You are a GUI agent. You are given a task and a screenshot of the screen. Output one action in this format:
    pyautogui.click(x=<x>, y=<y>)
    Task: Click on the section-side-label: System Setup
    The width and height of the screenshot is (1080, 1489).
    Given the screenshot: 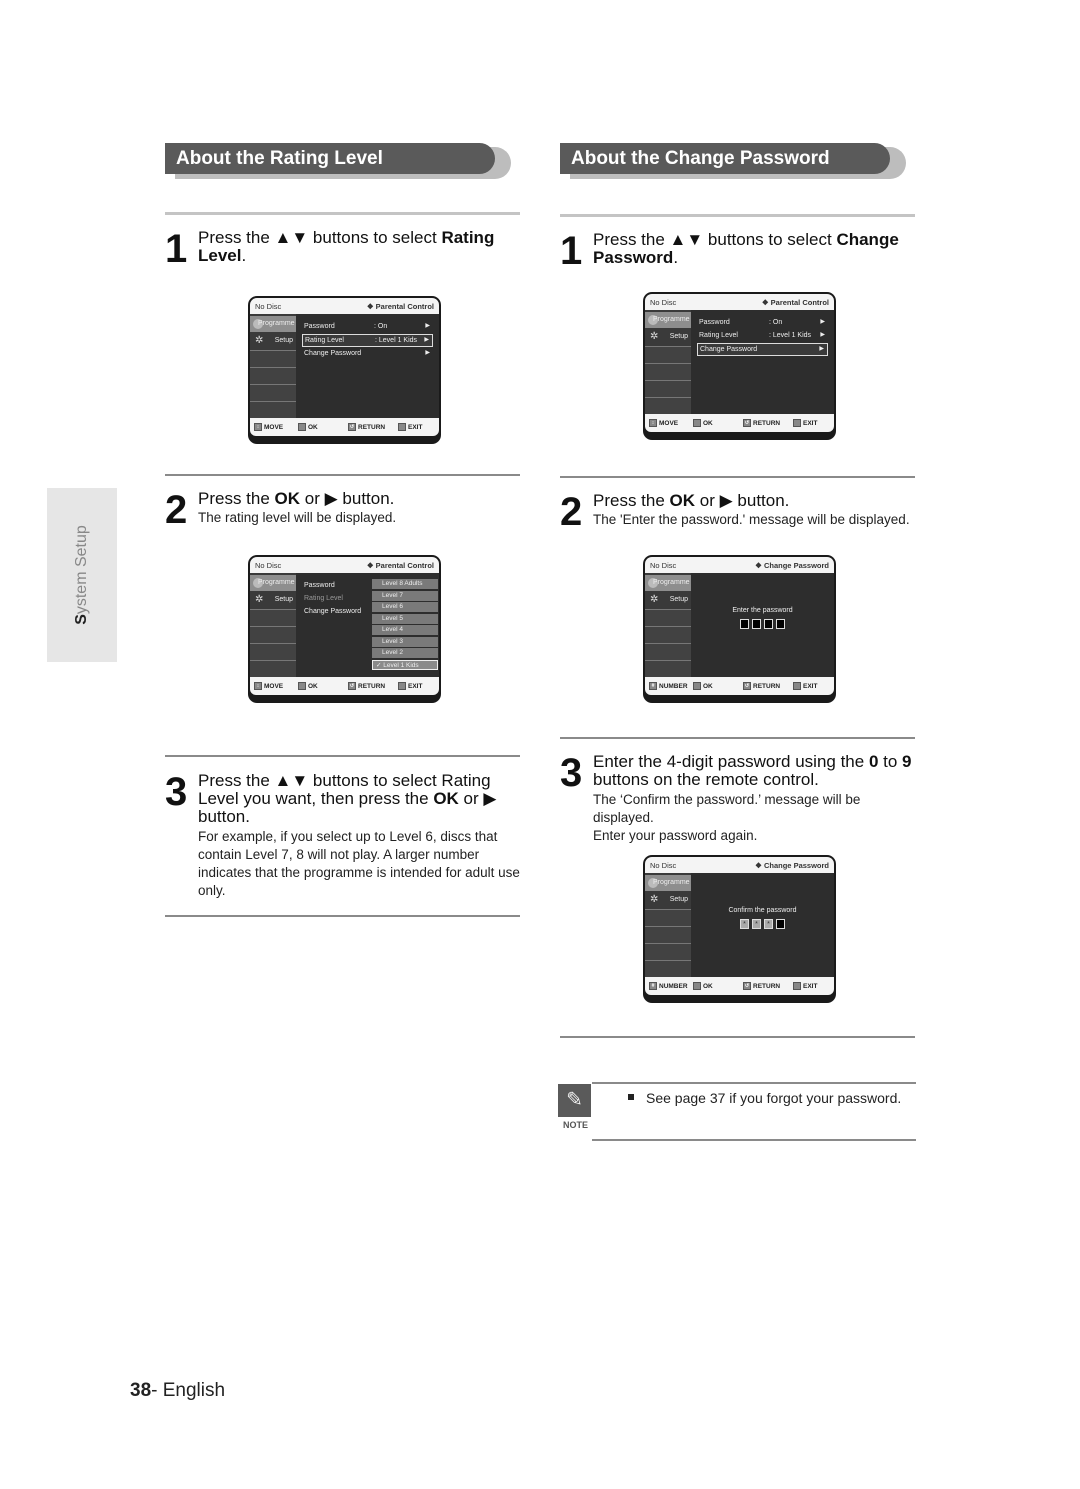 What is the action you would take?
    pyautogui.click(x=81, y=575)
    